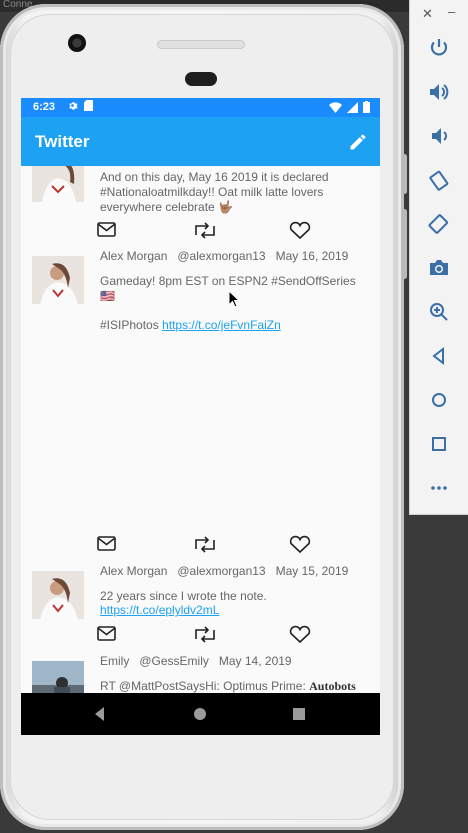 The image size is (468, 833). Describe the element at coordinates (201, 79) in the screenshot. I see `proximity-sensor` at that location.